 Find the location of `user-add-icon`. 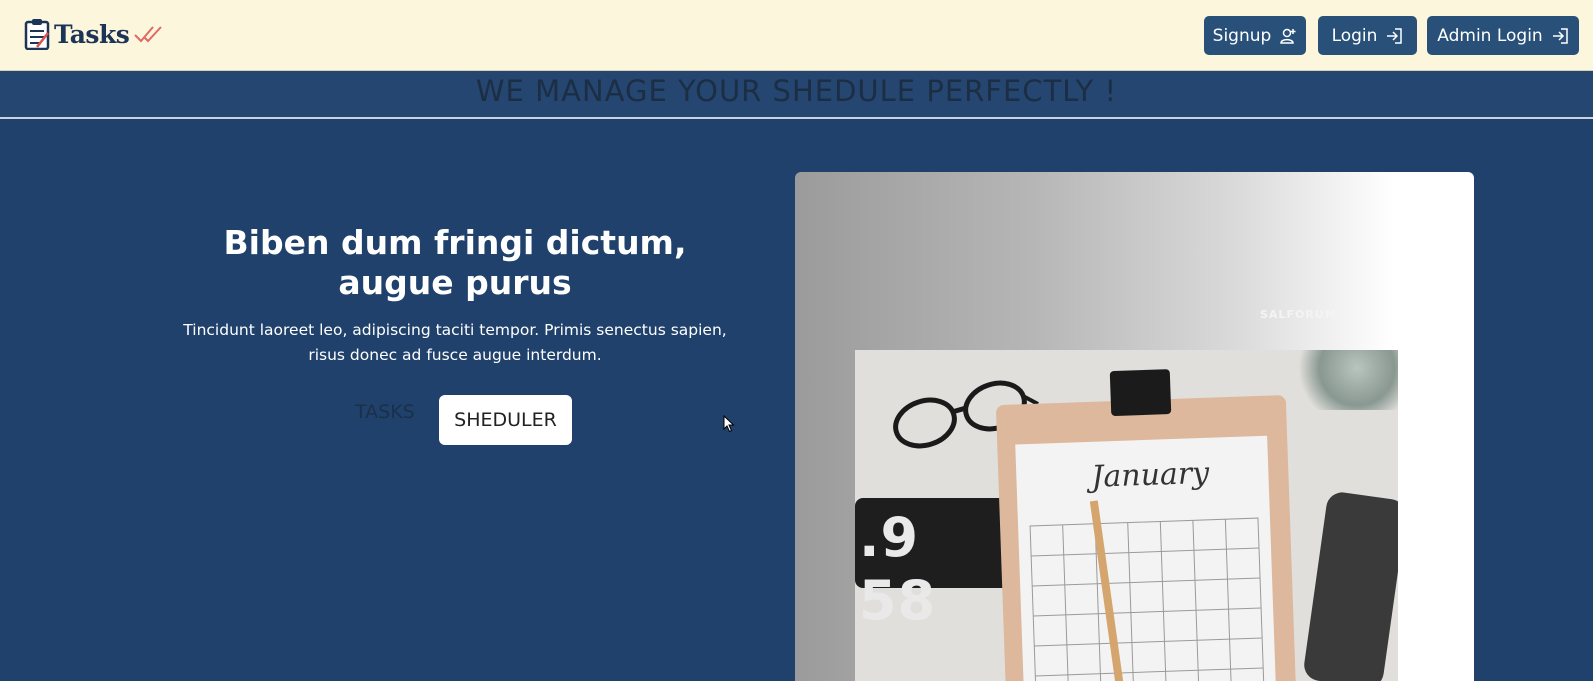

user-add-icon is located at coordinates (1288, 36).